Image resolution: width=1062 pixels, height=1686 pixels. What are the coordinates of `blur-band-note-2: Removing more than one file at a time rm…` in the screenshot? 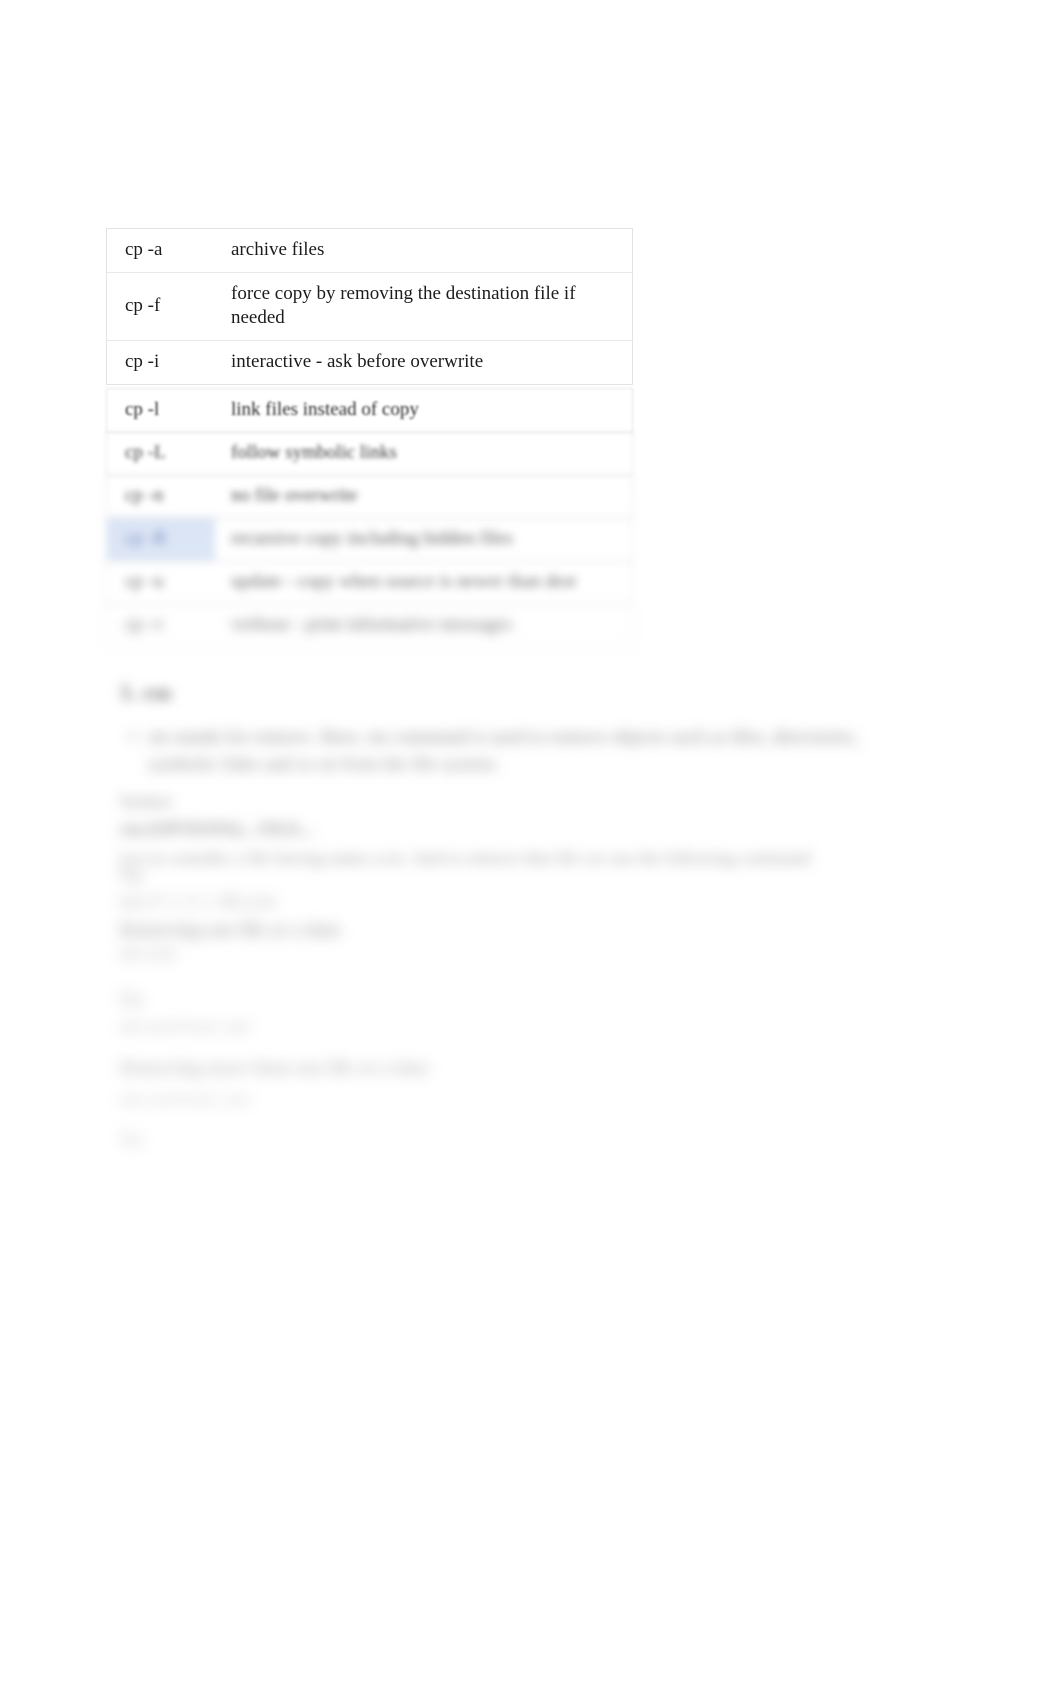 It's located at (516, 1084).